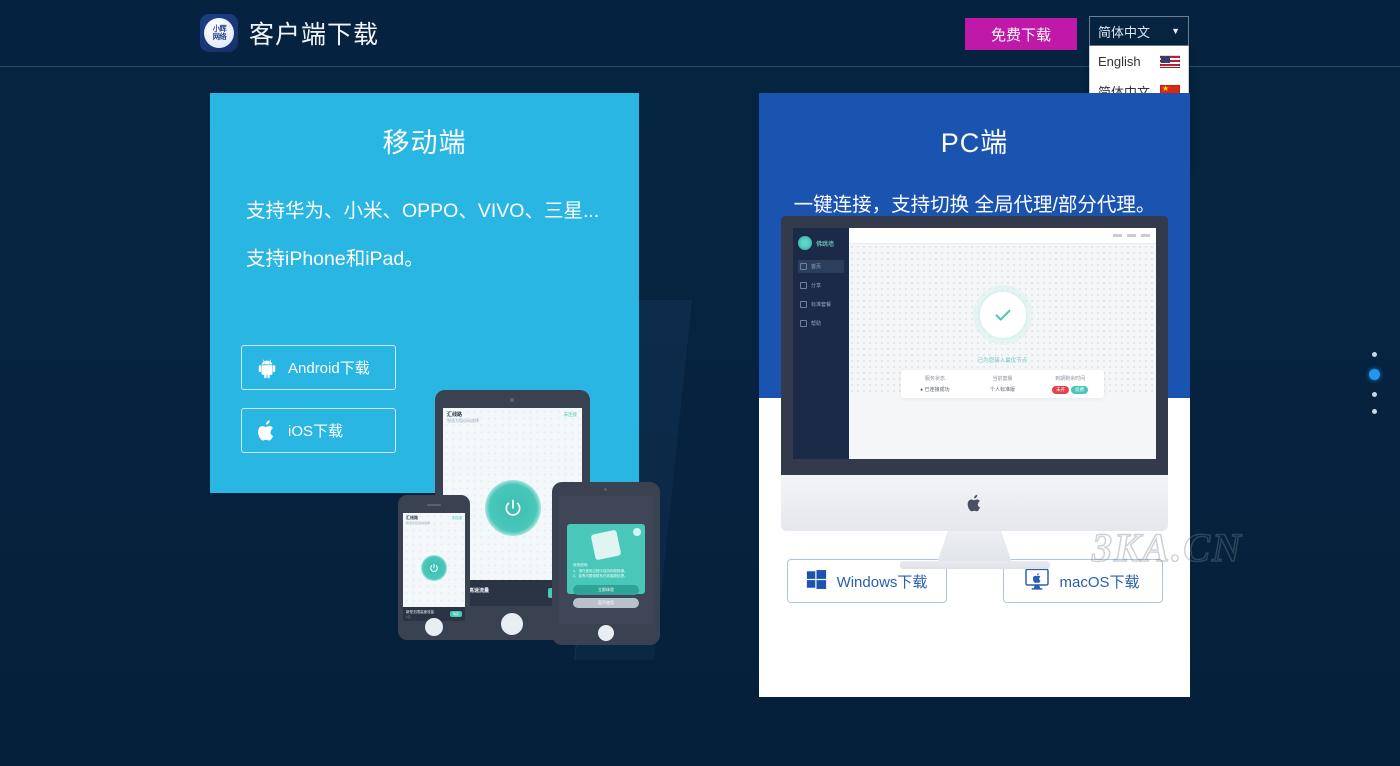 The height and width of the screenshot is (766, 1400). Describe the element at coordinates (882, 582) in the screenshot. I see `windows-download-label: Windows下载` at that location.